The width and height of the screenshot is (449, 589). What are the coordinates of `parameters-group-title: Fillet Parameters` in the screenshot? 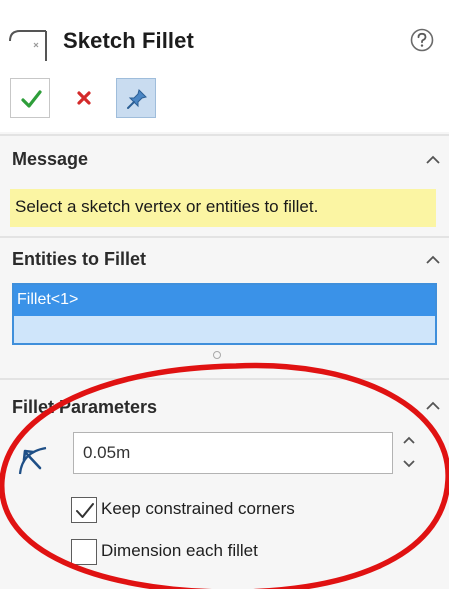 It's located at (85, 407).